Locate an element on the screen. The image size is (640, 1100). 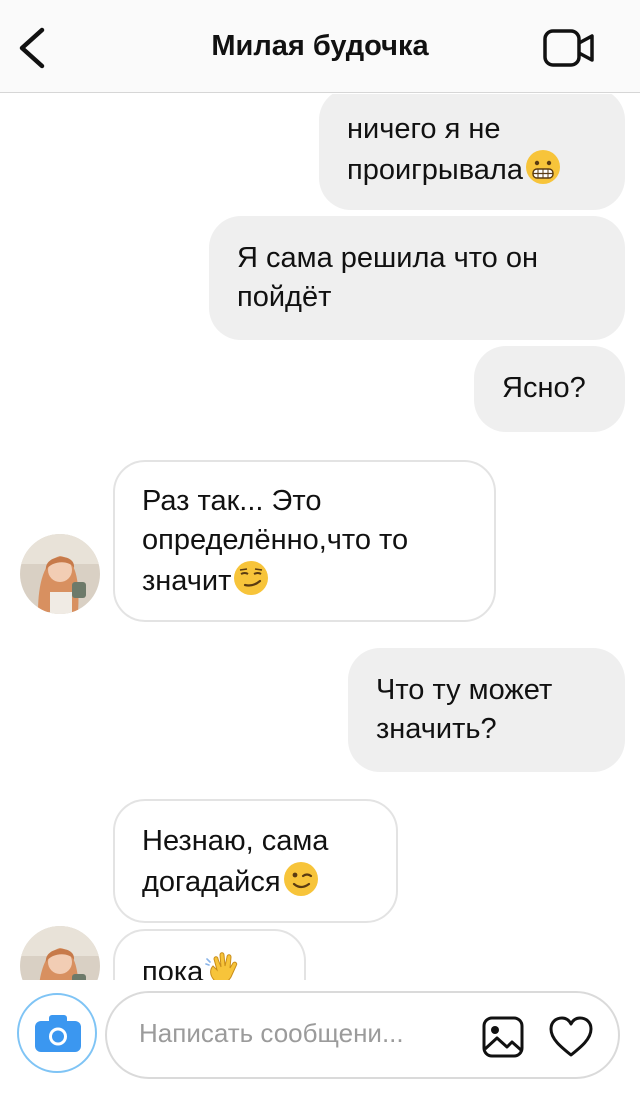
message-bubble-incoming: Незнаю, сама догадайся is located at coordinates (255, 861).